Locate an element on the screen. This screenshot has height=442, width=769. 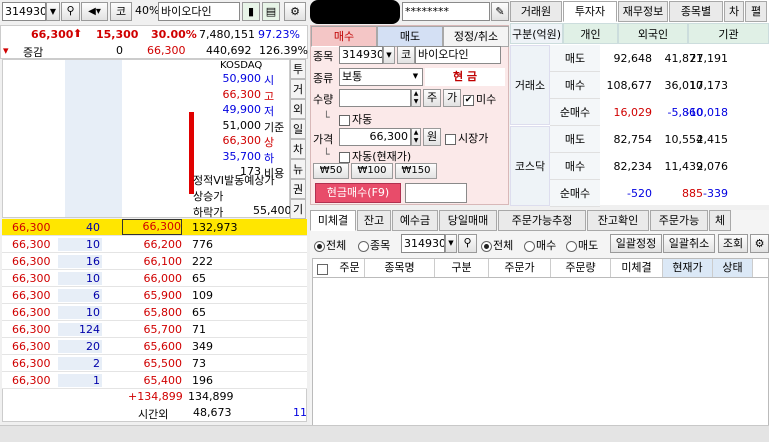
batch-modify-button: 일괄정정 is located at coordinates (636, 243).